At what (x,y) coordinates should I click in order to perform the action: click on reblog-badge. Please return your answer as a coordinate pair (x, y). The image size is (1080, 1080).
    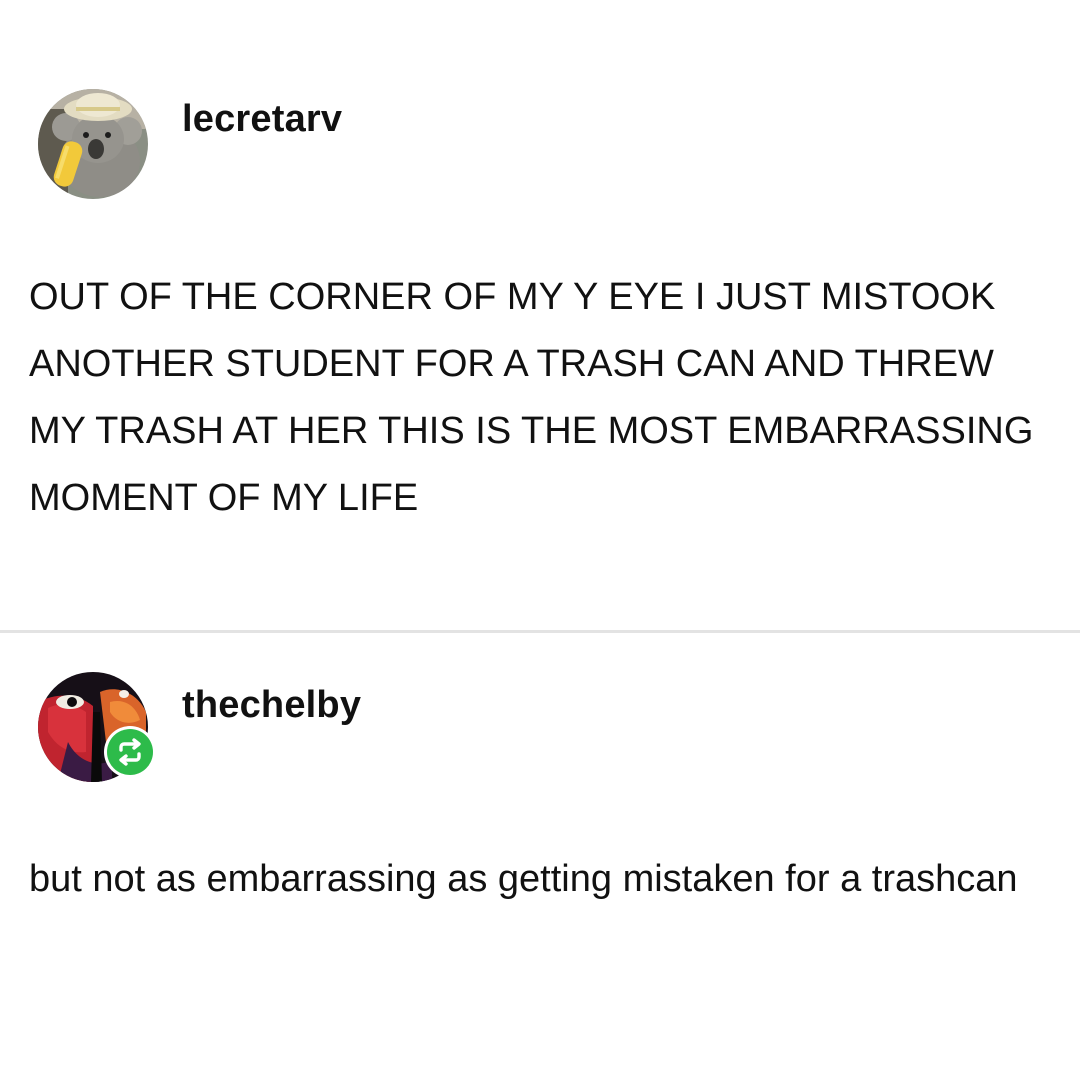
    Looking at the image, I should click on (130, 752).